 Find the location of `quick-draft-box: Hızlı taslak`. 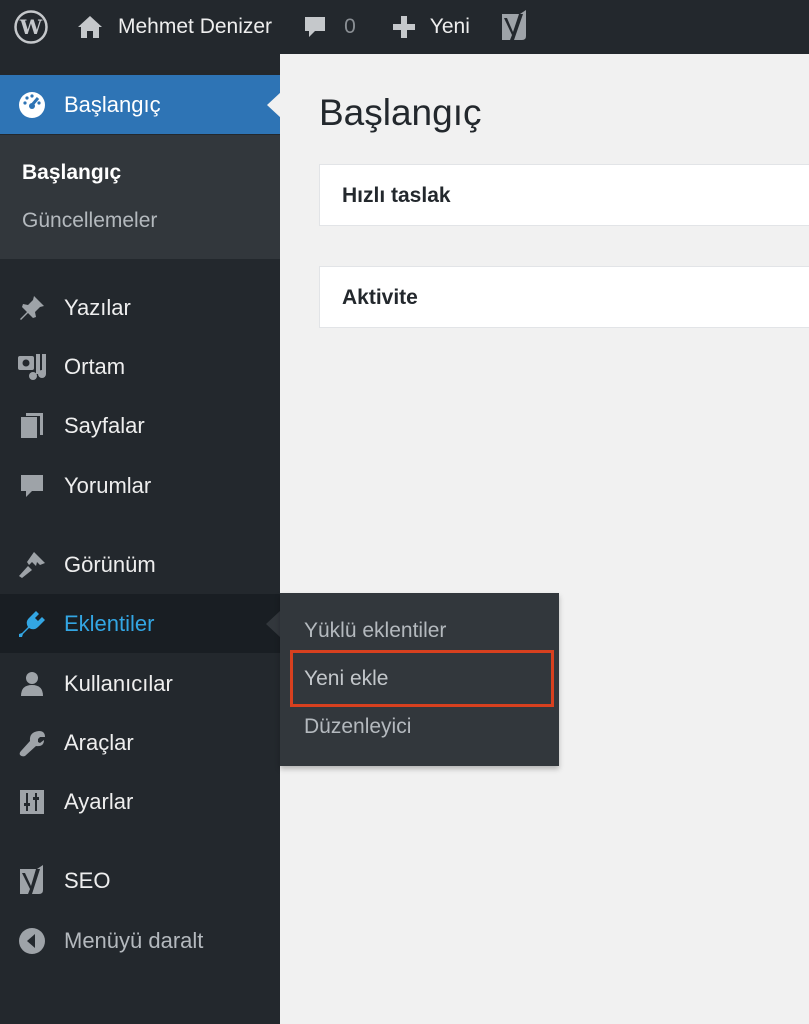

quick-draft-box: Hızlı taslak is located at coordinates (564, 195).